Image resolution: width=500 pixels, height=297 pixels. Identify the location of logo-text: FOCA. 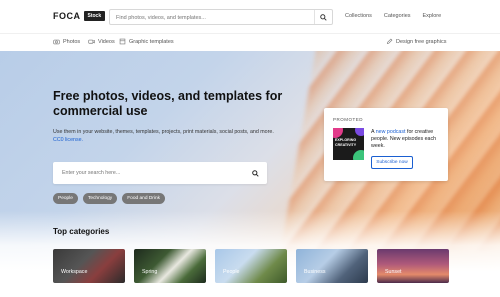
(67, 16).